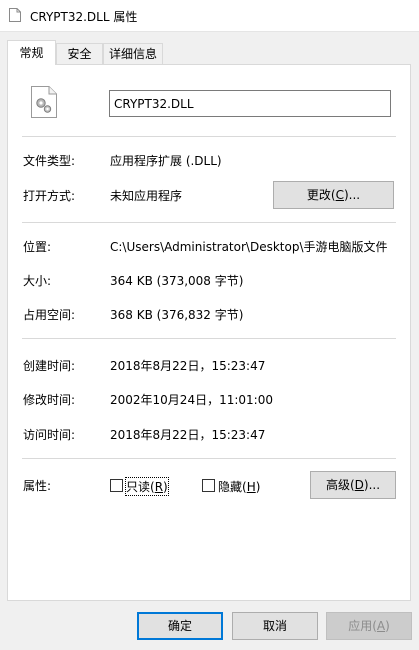  I want to click on opens-with-value: 未知应用程序, so click(146, 196).